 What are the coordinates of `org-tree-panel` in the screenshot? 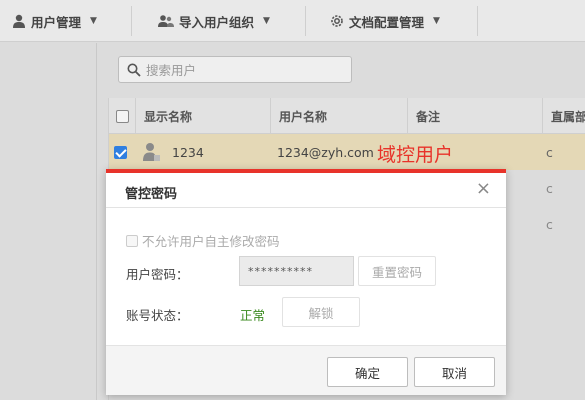 It's located at (48, 221).